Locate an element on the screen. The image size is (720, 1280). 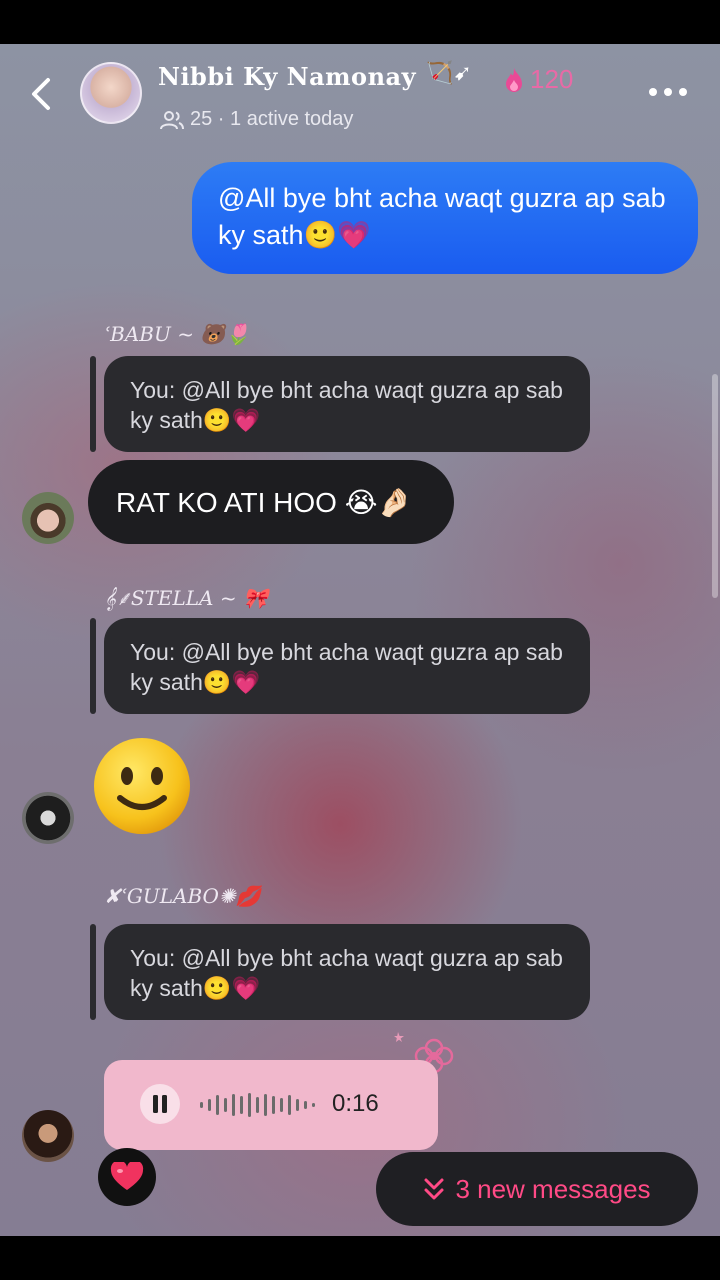
new-messages-button: 3 new messages is located at coordinates (537, 1189).